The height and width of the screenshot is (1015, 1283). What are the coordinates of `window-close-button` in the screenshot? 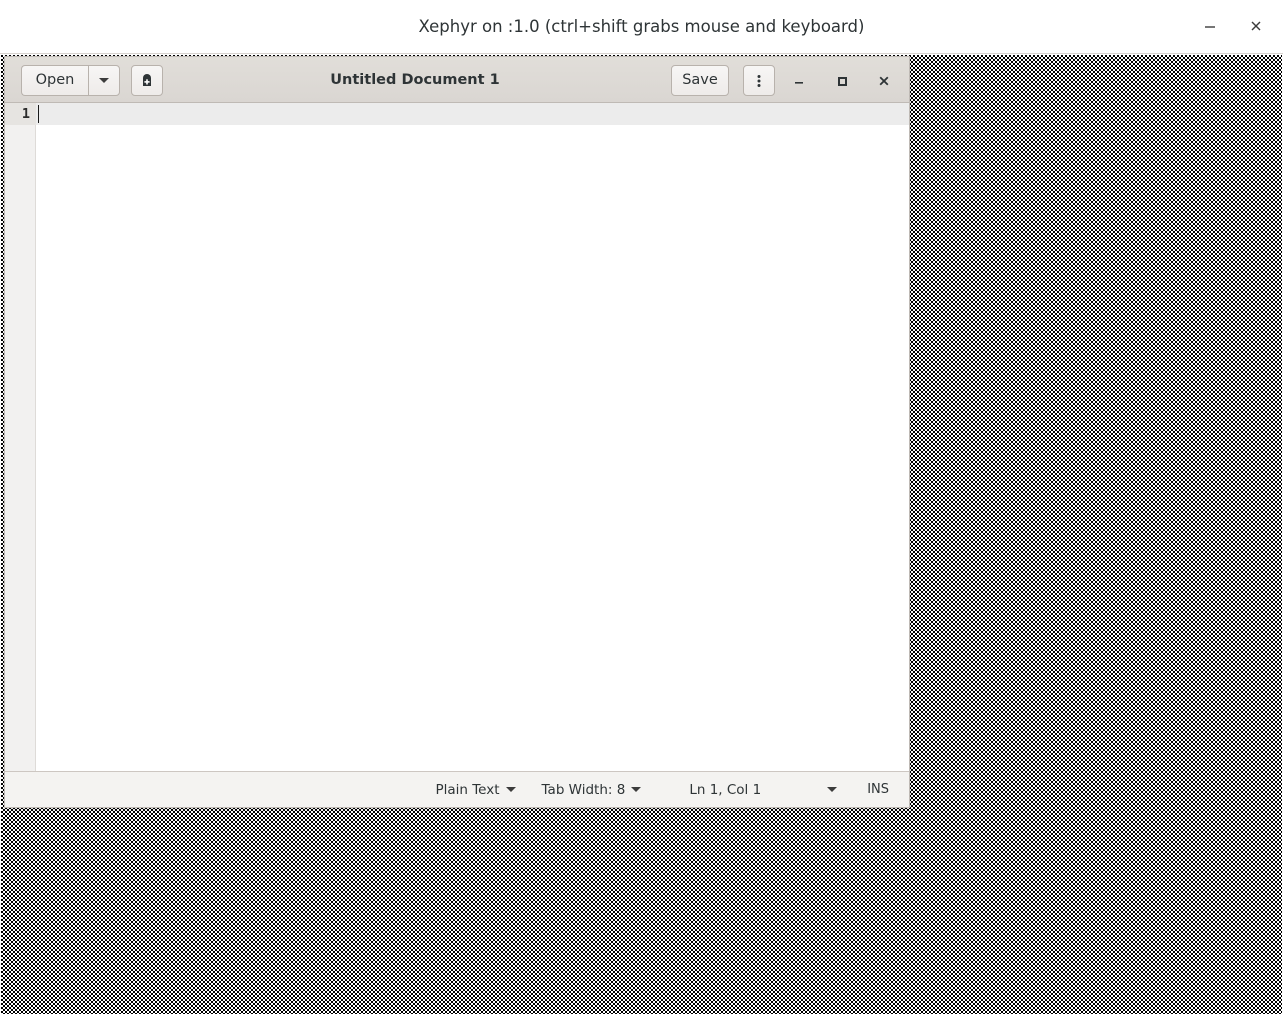 It's located at (884, 80).